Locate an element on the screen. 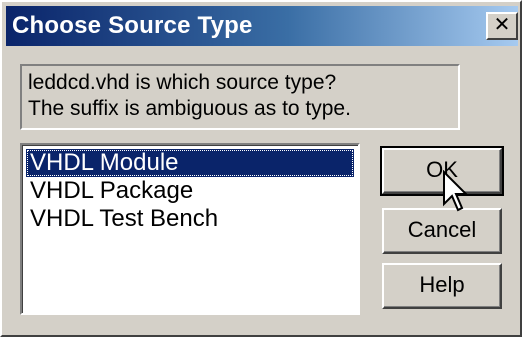  cancel-button: Cancel is located at coordinates (442, 231).